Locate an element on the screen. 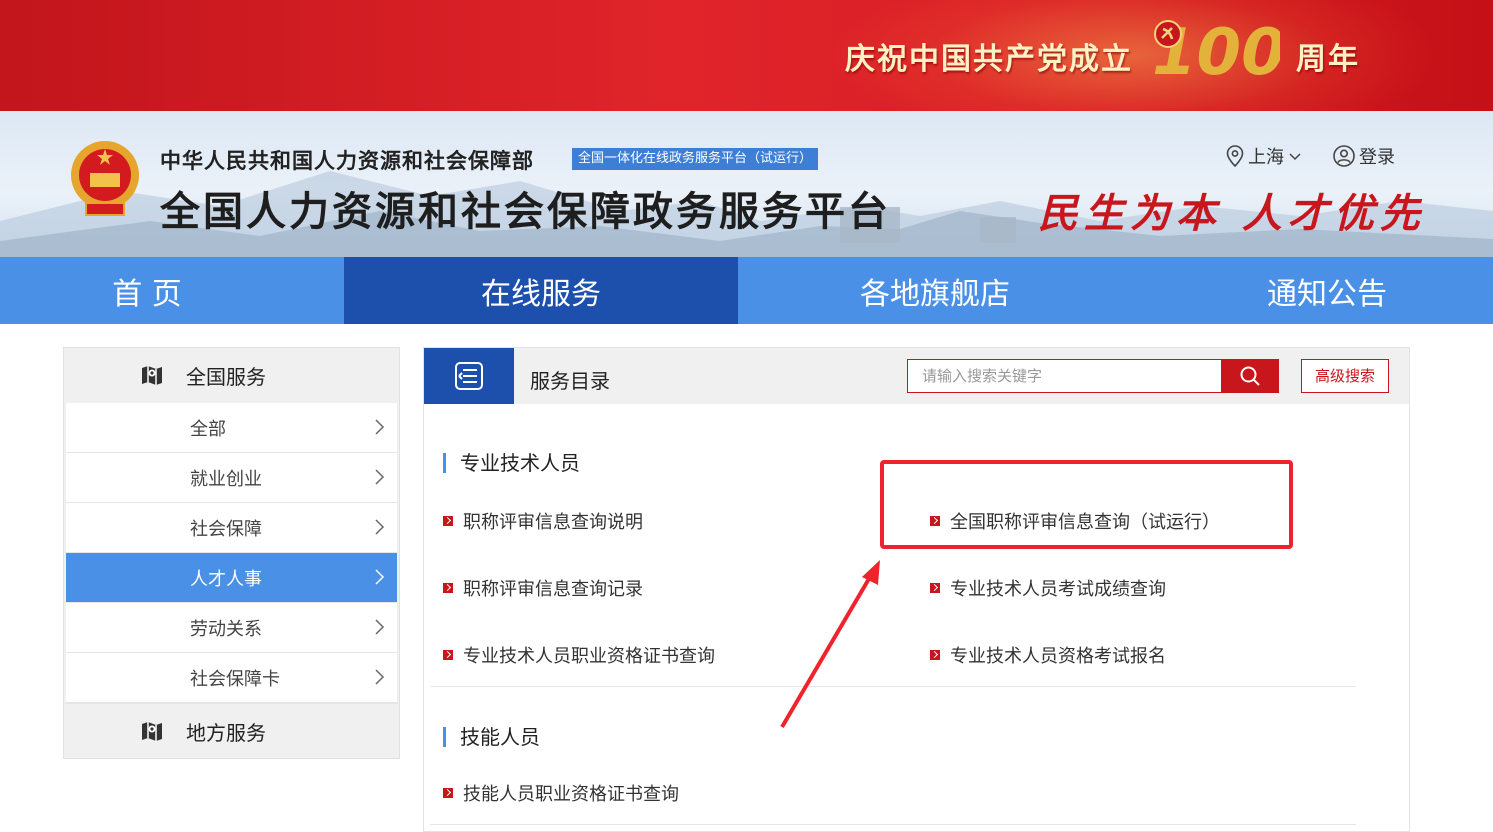  slogan: 民生为本 人才优先 is located at coordinates (1232, 213).